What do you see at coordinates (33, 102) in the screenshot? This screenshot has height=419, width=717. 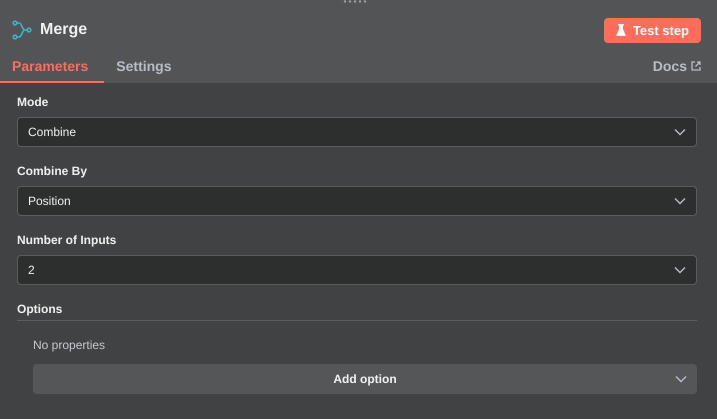 I see `field-label: Mode` at bounding box center [33, 102].